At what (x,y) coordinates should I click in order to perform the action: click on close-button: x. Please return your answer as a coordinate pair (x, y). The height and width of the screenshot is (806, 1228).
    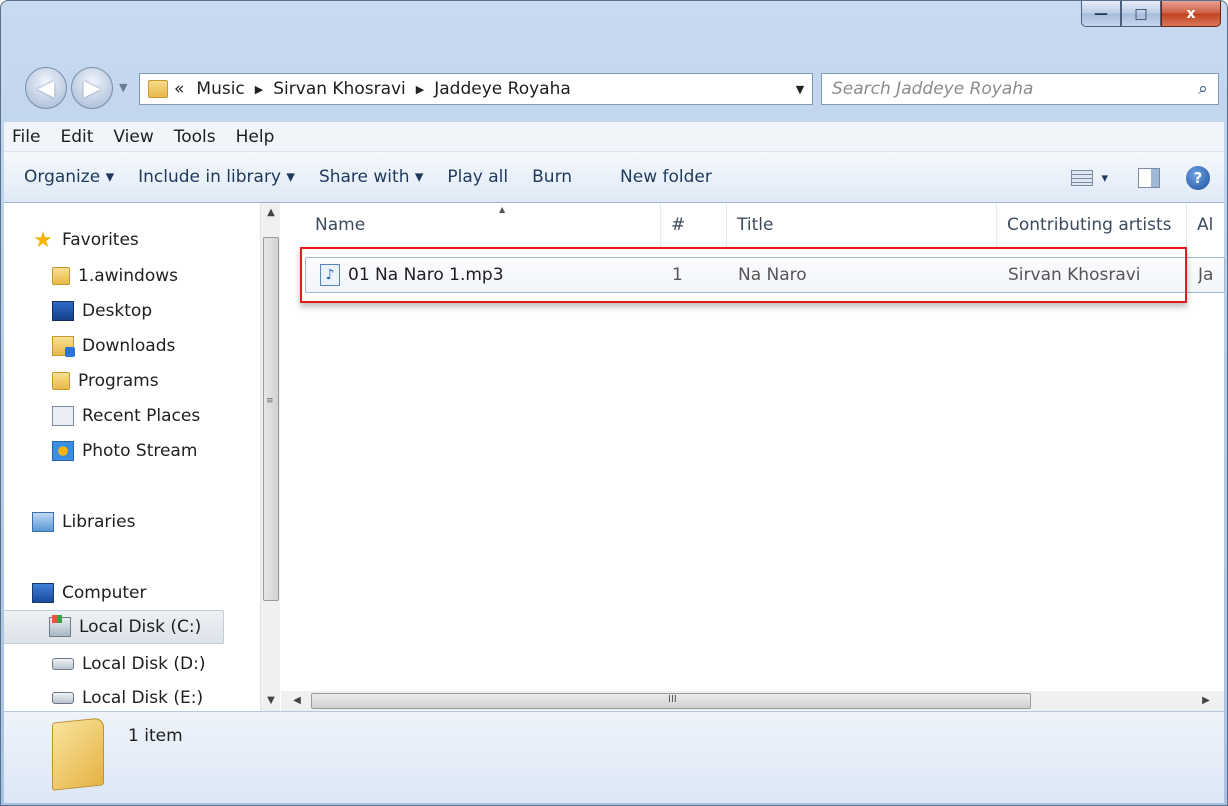
    Looking at the image, I should click on (1191, 14).